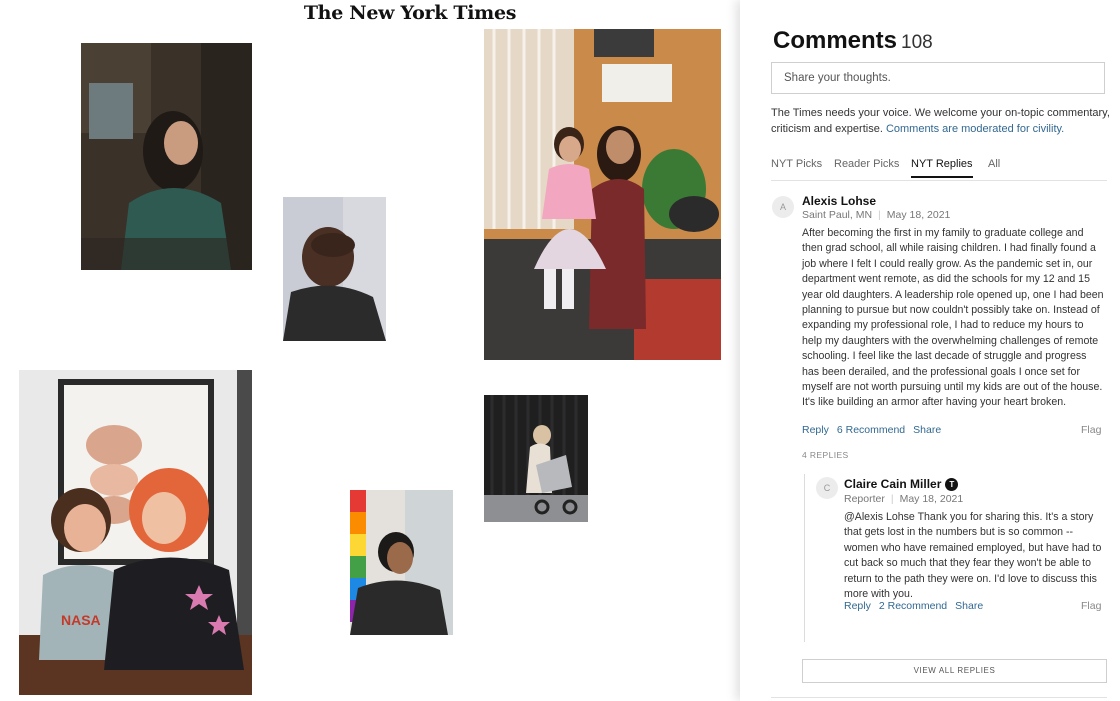 The width and height of the screenshot is (1120, 701). I want to click on comment-location: Saint Paul, MN, so click(837, 215).